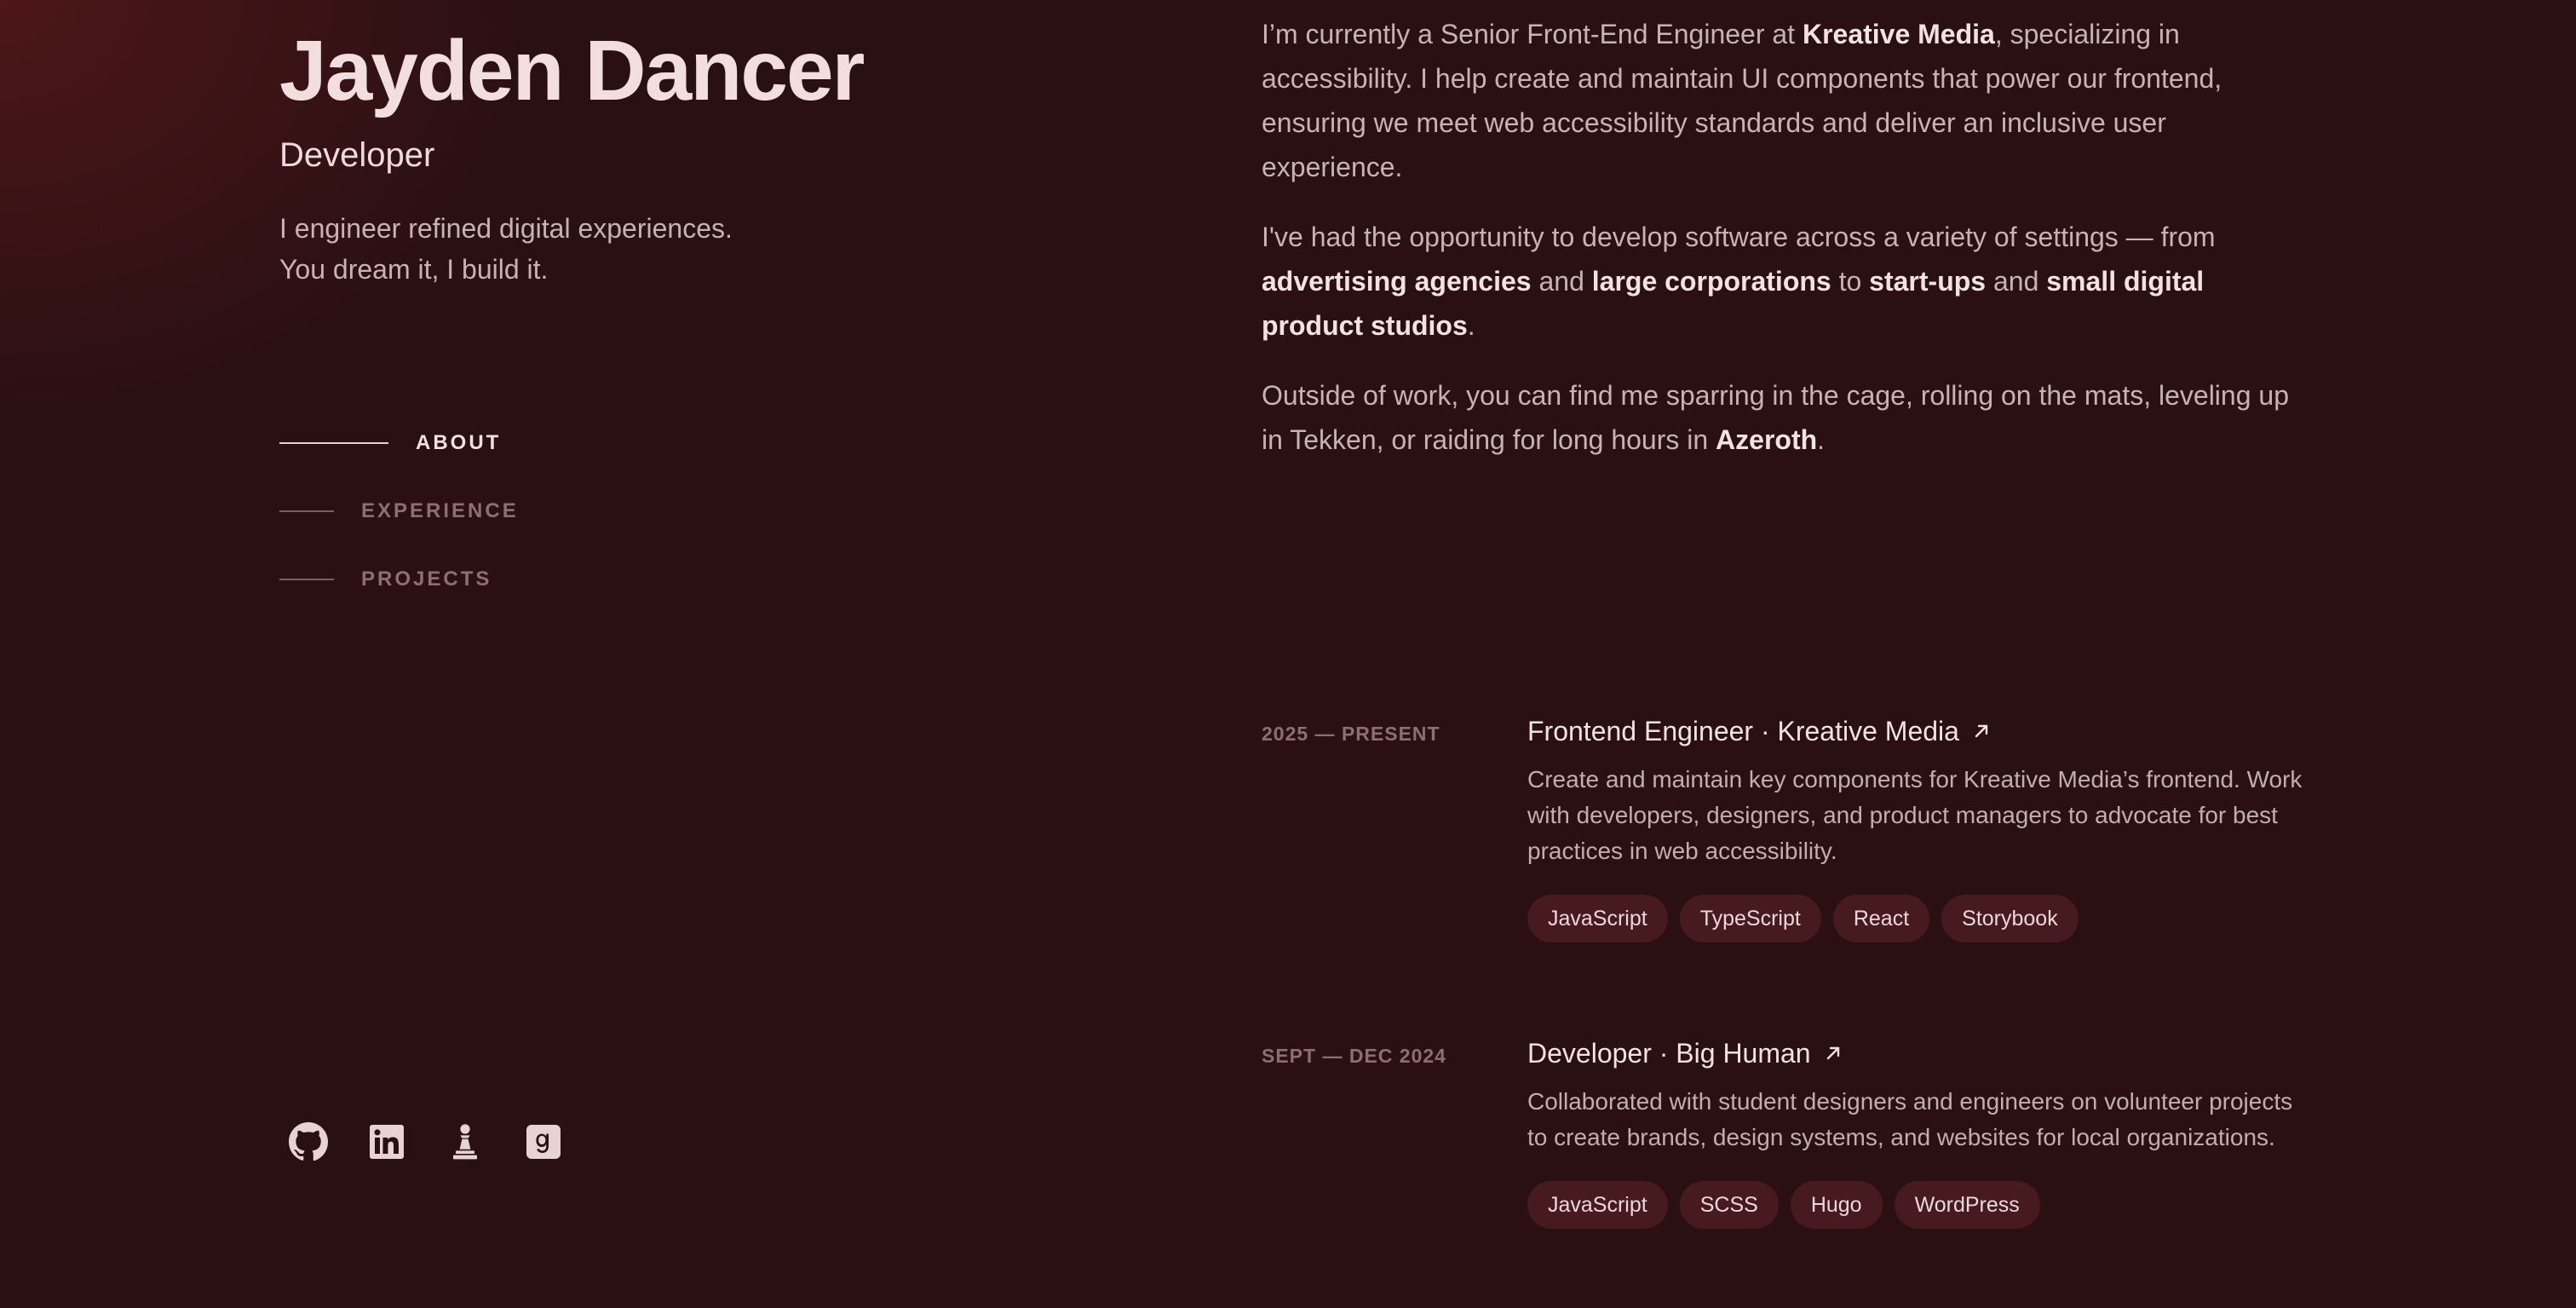  What do you see at coordinates (426, 1142) in the screenshot?
I see `social-links` at bounding box center [426, 1142].